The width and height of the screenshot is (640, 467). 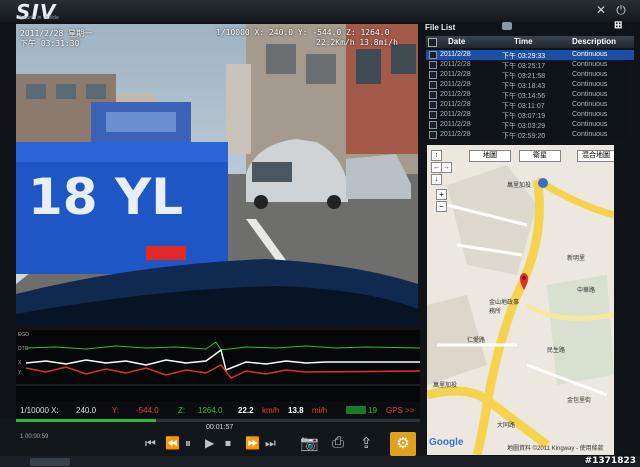 What do you see at coordinates (441, 206) in the screenshot?
I see `zoom-out-icon: −` at bounding box center [441, 206].